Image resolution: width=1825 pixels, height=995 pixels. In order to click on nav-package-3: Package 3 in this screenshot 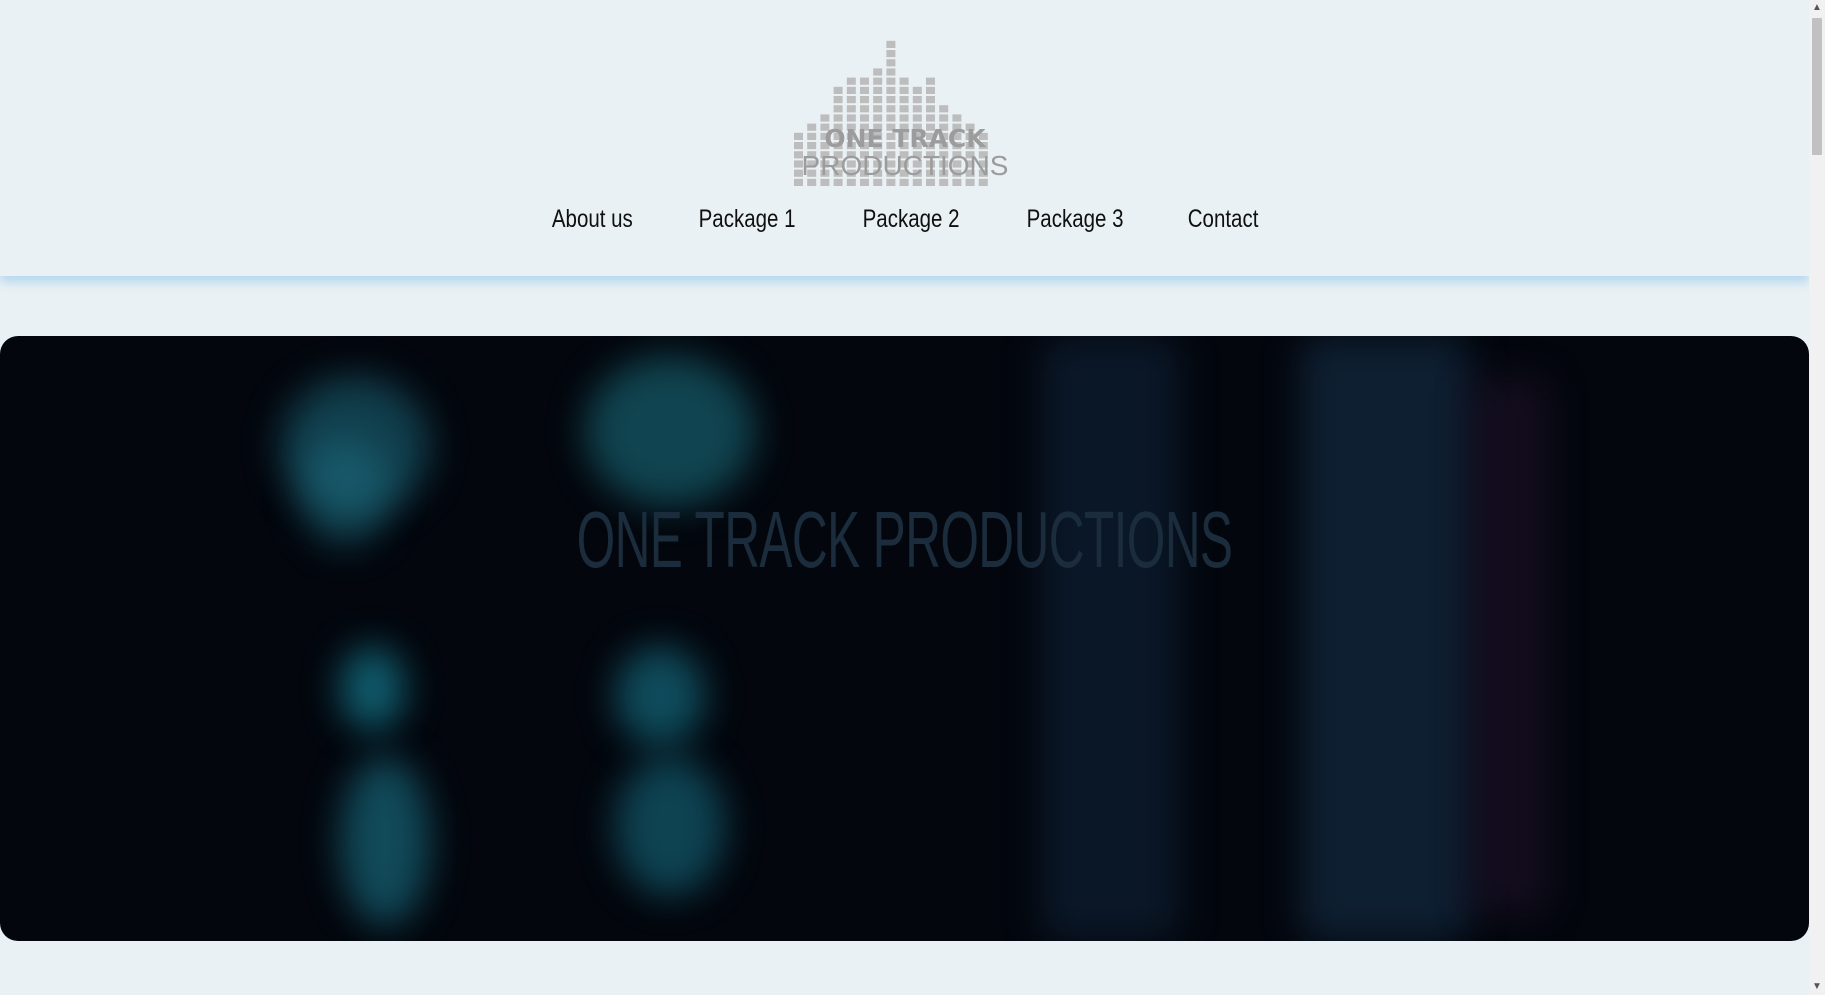, I will do `click(1074, 219)`.